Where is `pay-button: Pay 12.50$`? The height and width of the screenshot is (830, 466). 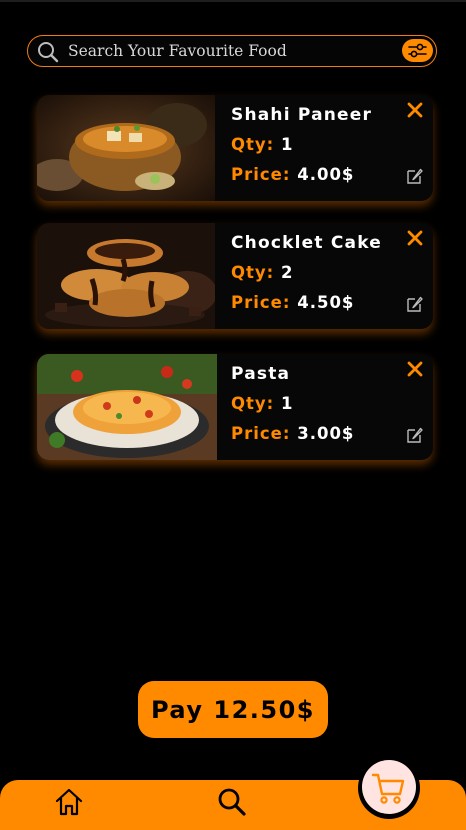 pay-button: Pay 12.50$ is located at coordinates (233, 709).